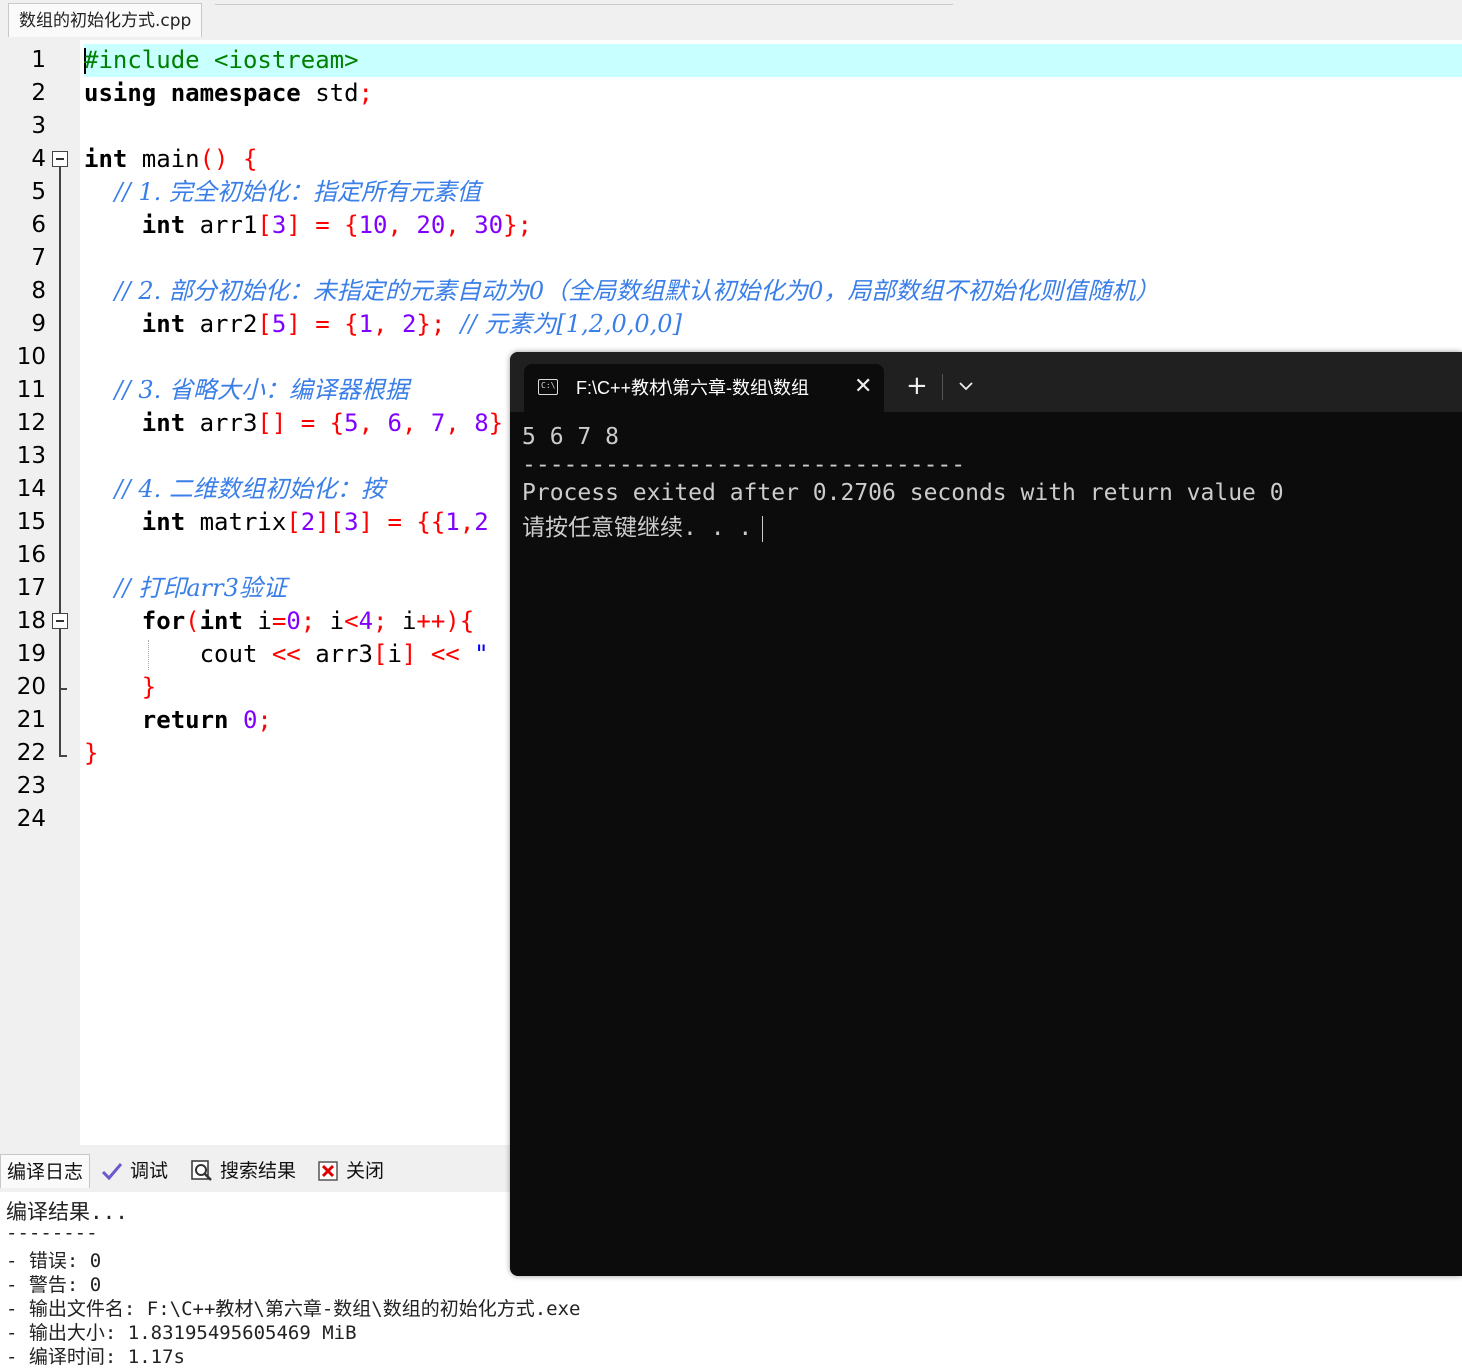  I want to click on terminal-line: --------------------------------, so click(744, 465).